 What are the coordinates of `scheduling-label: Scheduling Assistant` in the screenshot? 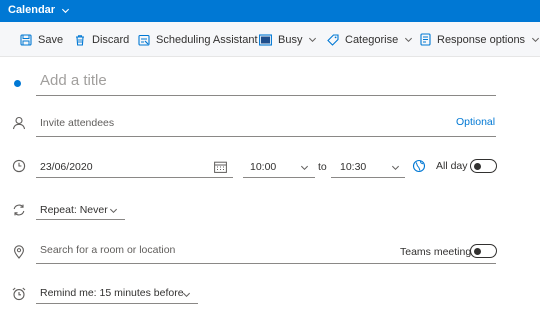 It's located at (207, 39).